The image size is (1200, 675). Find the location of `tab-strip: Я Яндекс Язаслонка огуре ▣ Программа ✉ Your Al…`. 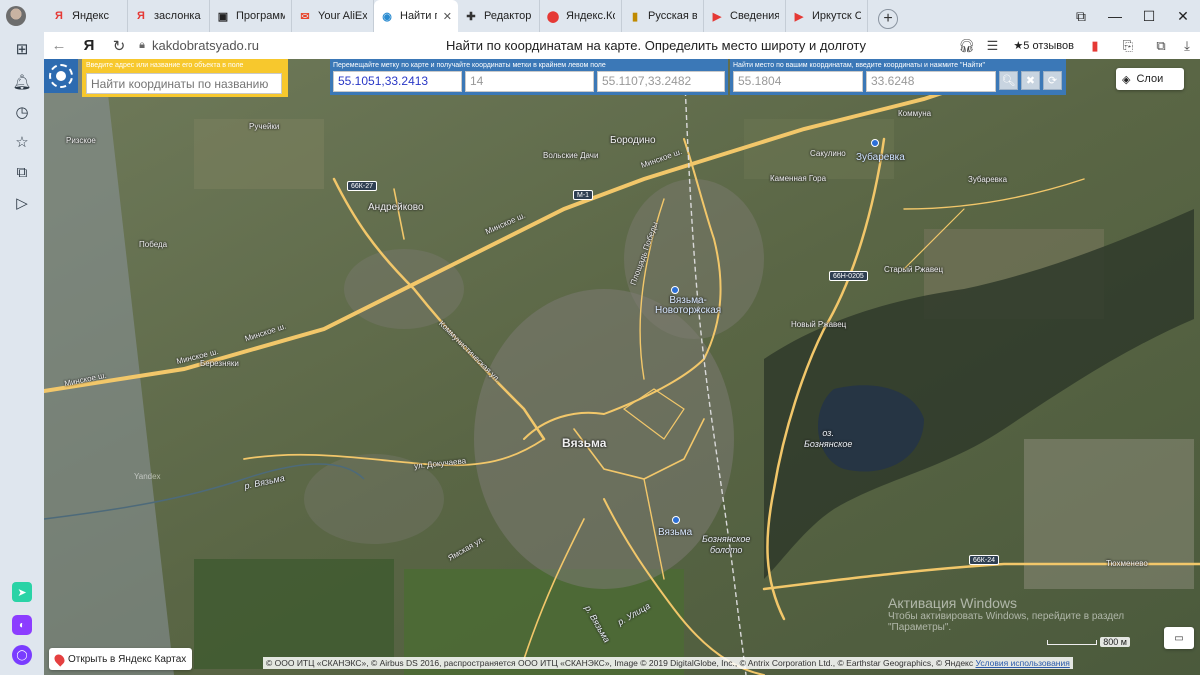

tab-strip: Я Яндекс Язаслонка огуре ▣ Программа ✉ Your Al… is located at coordinates (457, 16).